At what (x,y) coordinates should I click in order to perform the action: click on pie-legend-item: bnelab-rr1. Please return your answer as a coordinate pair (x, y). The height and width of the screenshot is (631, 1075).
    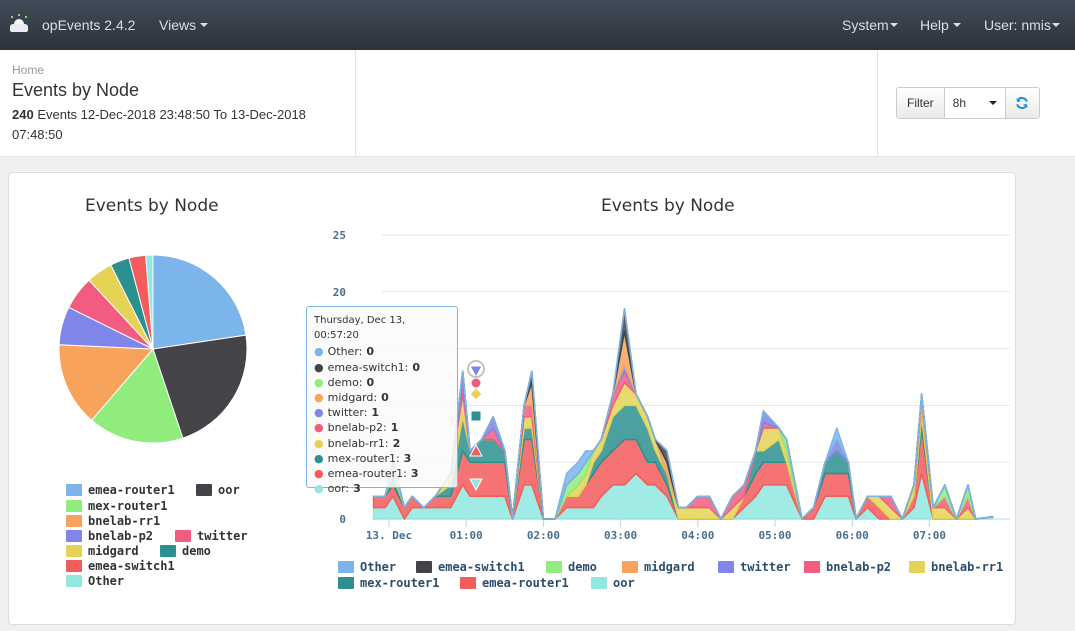
    Looking at the image, I should click on (113, 521).